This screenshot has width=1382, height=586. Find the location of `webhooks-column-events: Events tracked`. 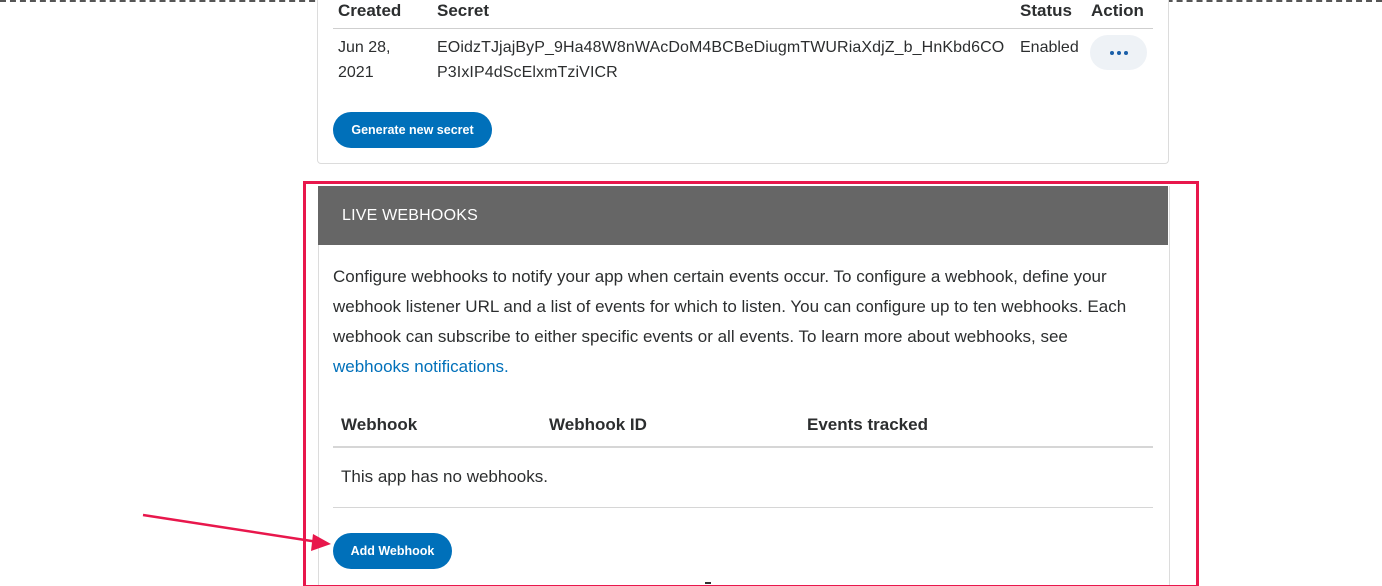

webhooks-column-events: Events tracked is located at coordinates (867, 424).